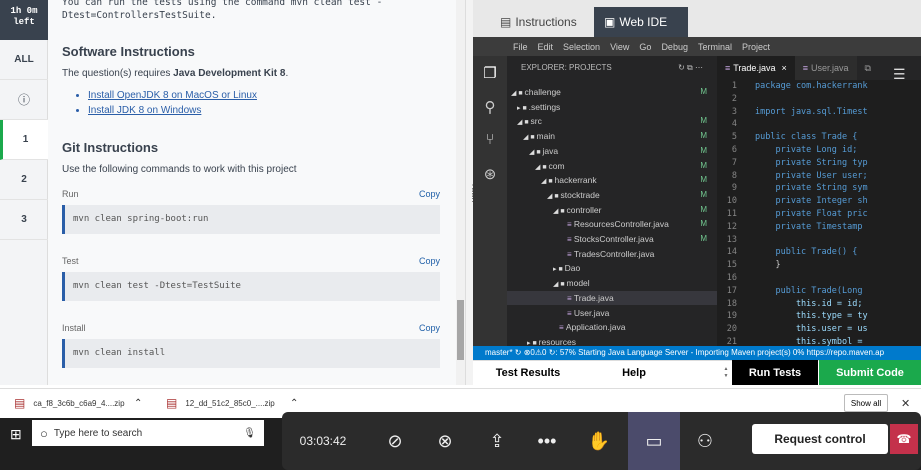  Describe the element at coordinates (264, 110) in the screenshot. I see `jdk-windows-link: Install JDK 8 on Windows` at that location.